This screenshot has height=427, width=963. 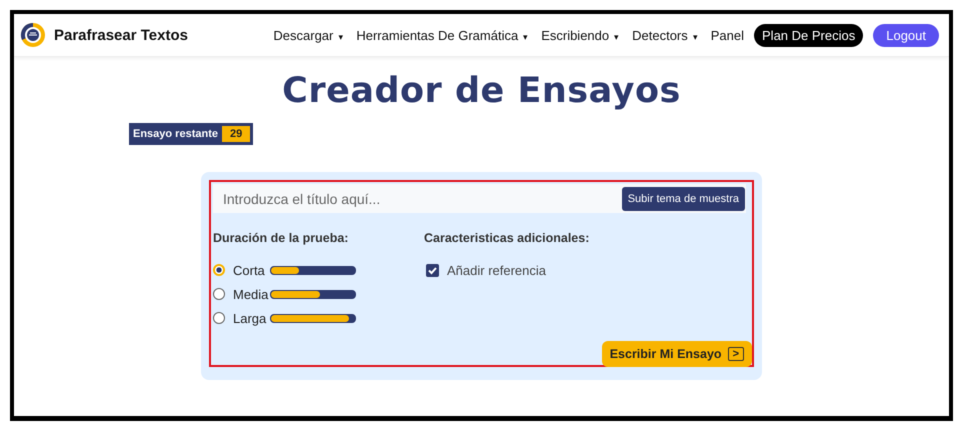 I want to click on sample-topic-button: Subir tema de muestra, so click(x=683, y=198).